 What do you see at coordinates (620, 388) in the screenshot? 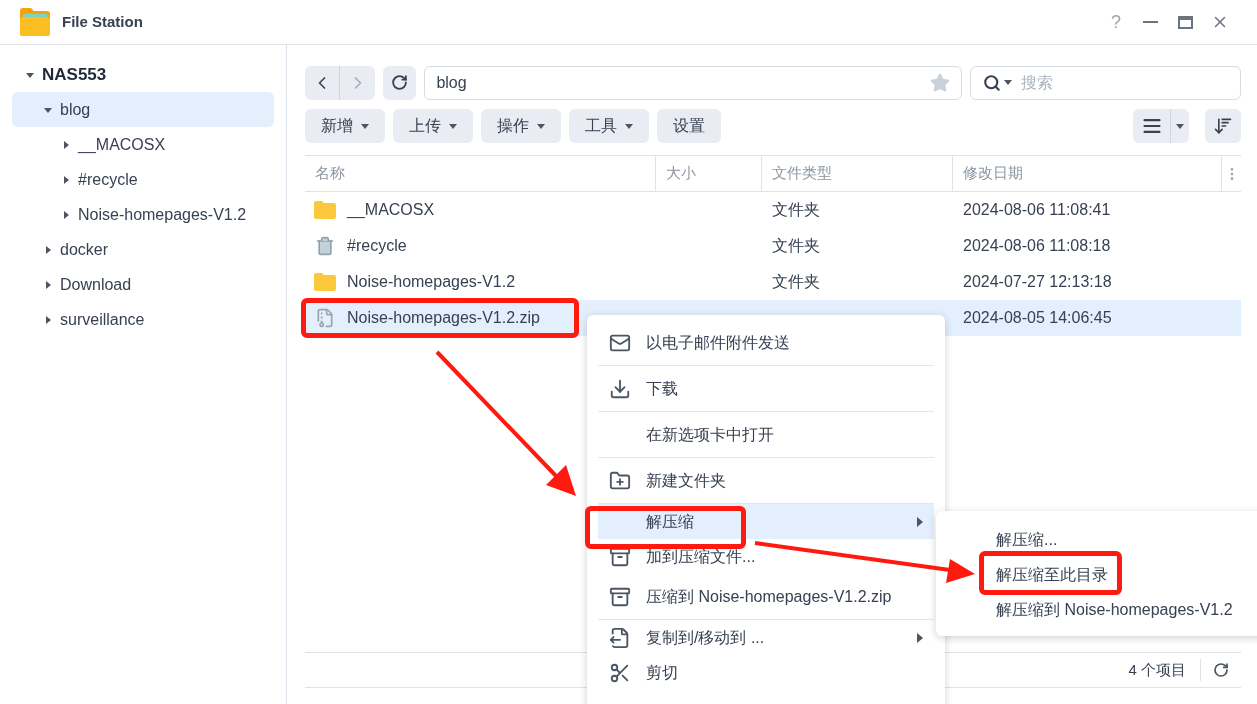
I see `download-icon` at bounding box center [620, 388].